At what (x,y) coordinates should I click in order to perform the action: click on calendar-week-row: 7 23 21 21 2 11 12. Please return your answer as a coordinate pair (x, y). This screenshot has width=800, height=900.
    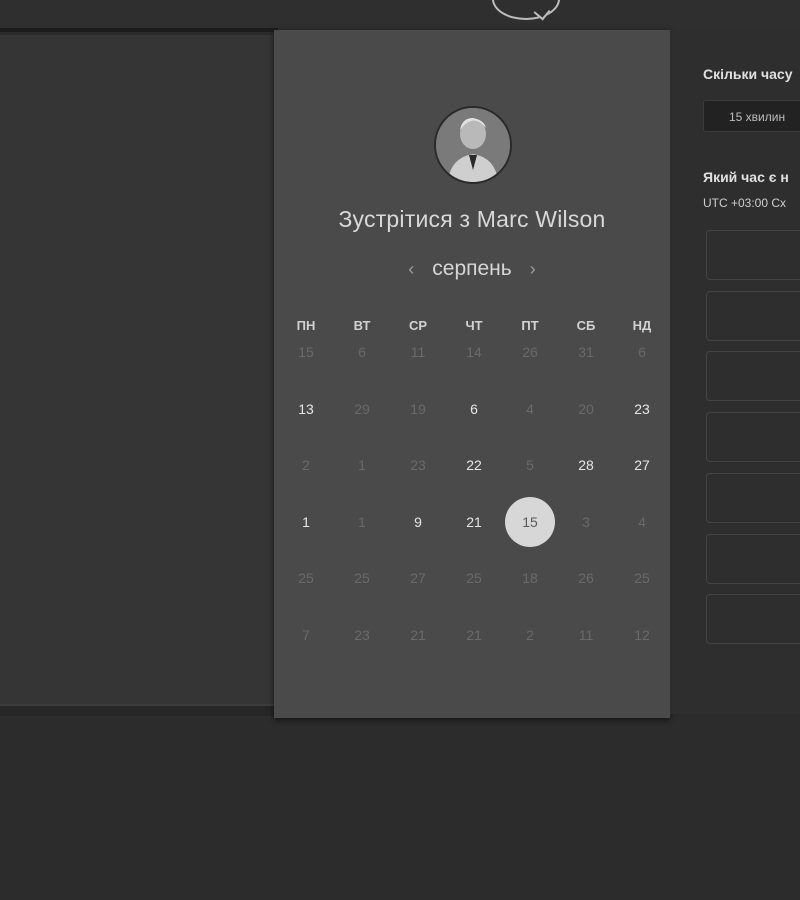
    Looking at the image, I should click on (474, 648).